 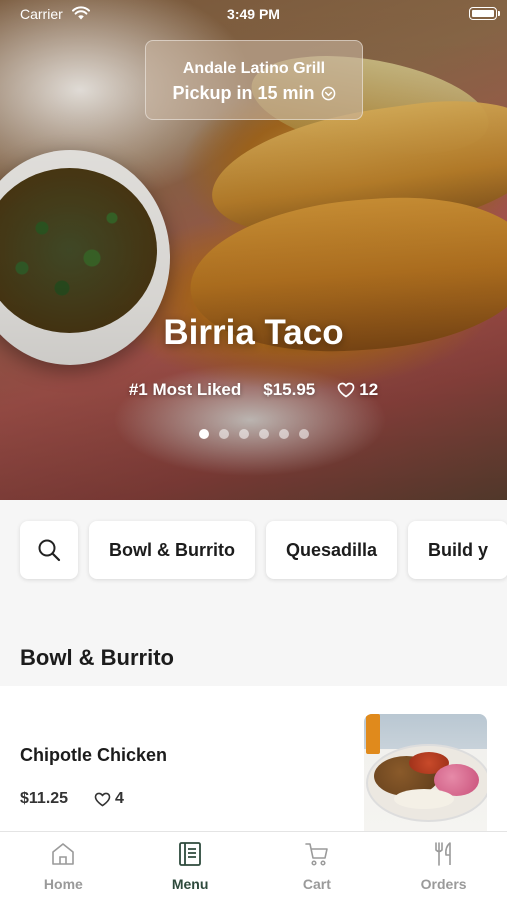 What do you see at coordinates (63, 866) in the screenshot?
I see `tab-home: Home` at bounding box center [63, 866].